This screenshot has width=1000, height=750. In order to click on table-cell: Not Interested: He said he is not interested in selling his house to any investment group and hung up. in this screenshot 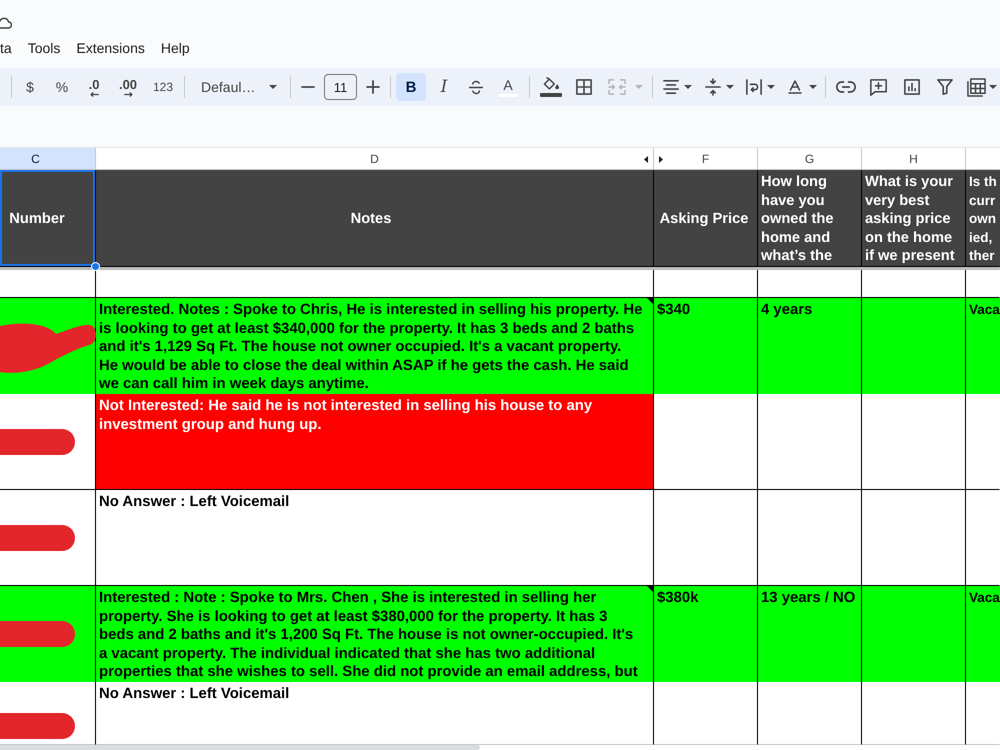, I will do `click(375, 442)`.